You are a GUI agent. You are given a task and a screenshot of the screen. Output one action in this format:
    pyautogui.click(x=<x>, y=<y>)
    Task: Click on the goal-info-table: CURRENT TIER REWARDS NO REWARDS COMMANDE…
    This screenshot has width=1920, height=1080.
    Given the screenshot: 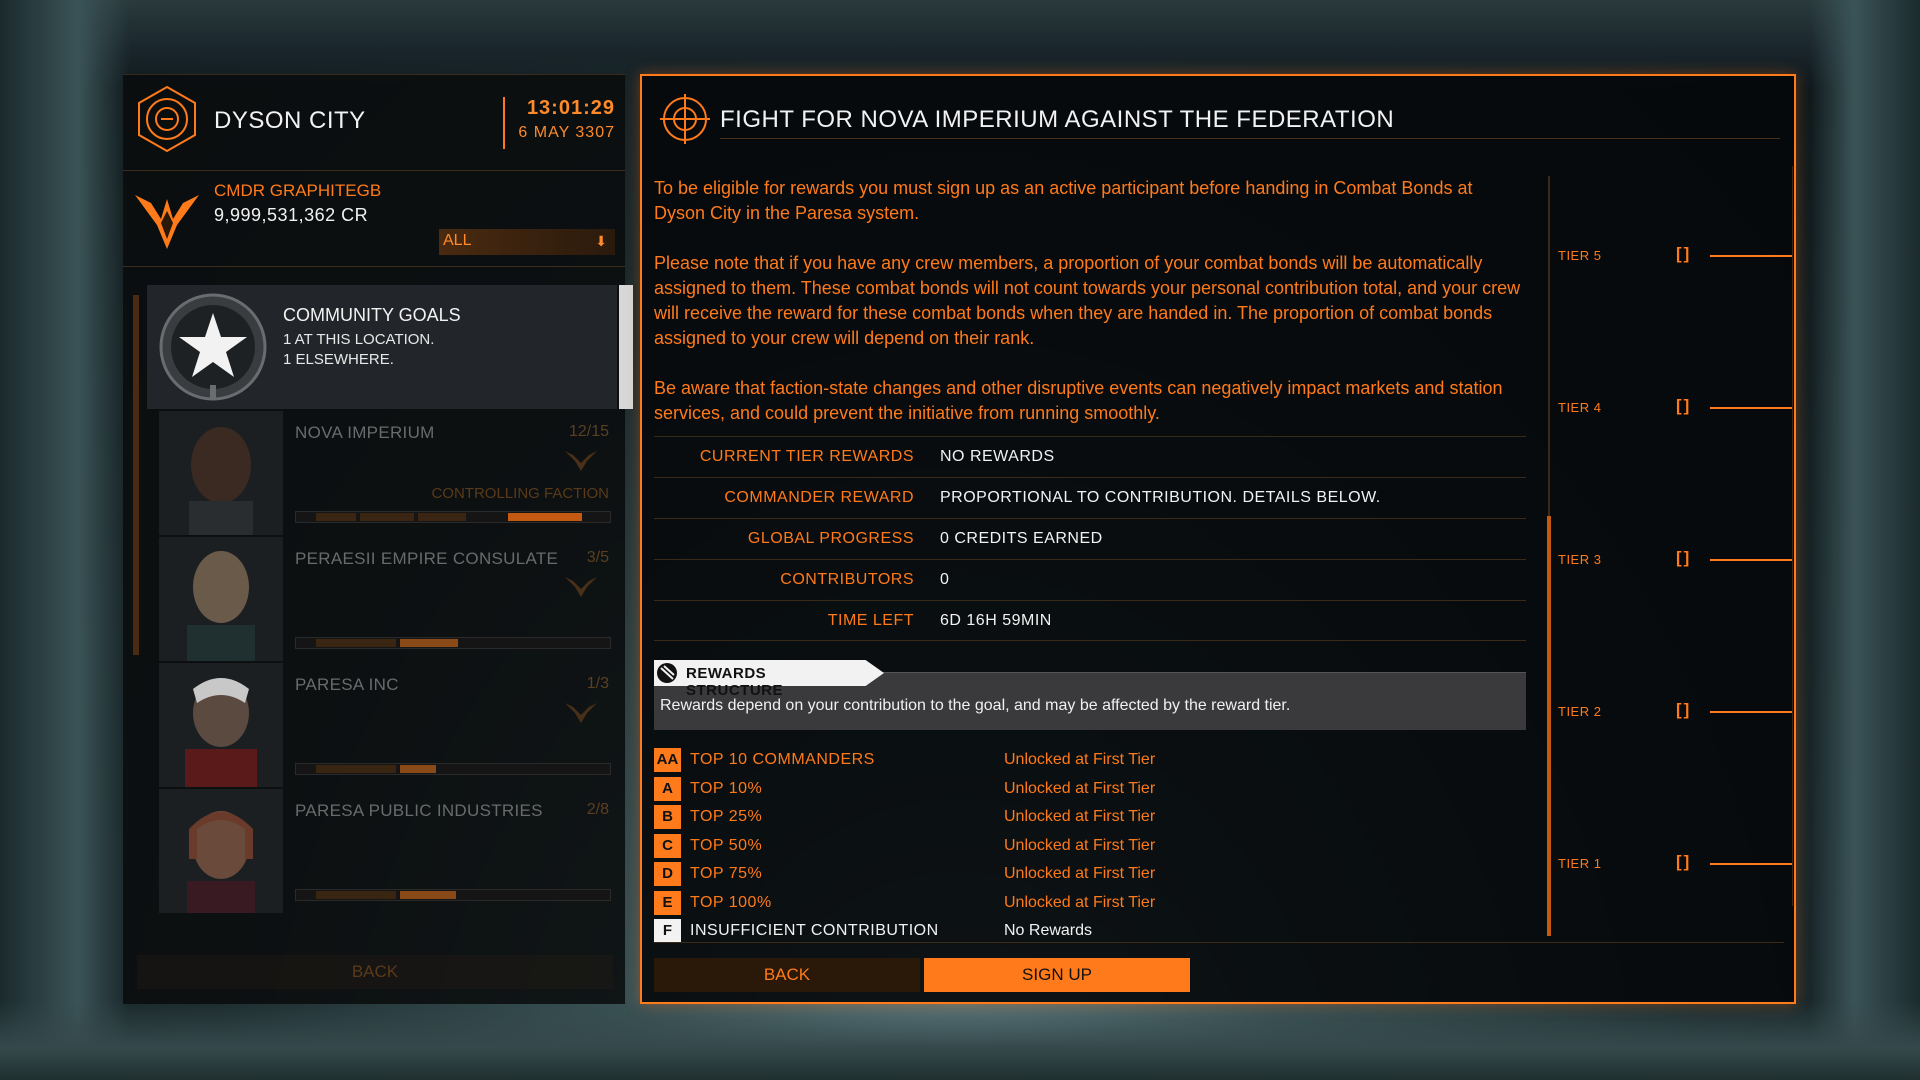 What is the action you would take?
    pyautogui.click(x=1090, y=538)
    